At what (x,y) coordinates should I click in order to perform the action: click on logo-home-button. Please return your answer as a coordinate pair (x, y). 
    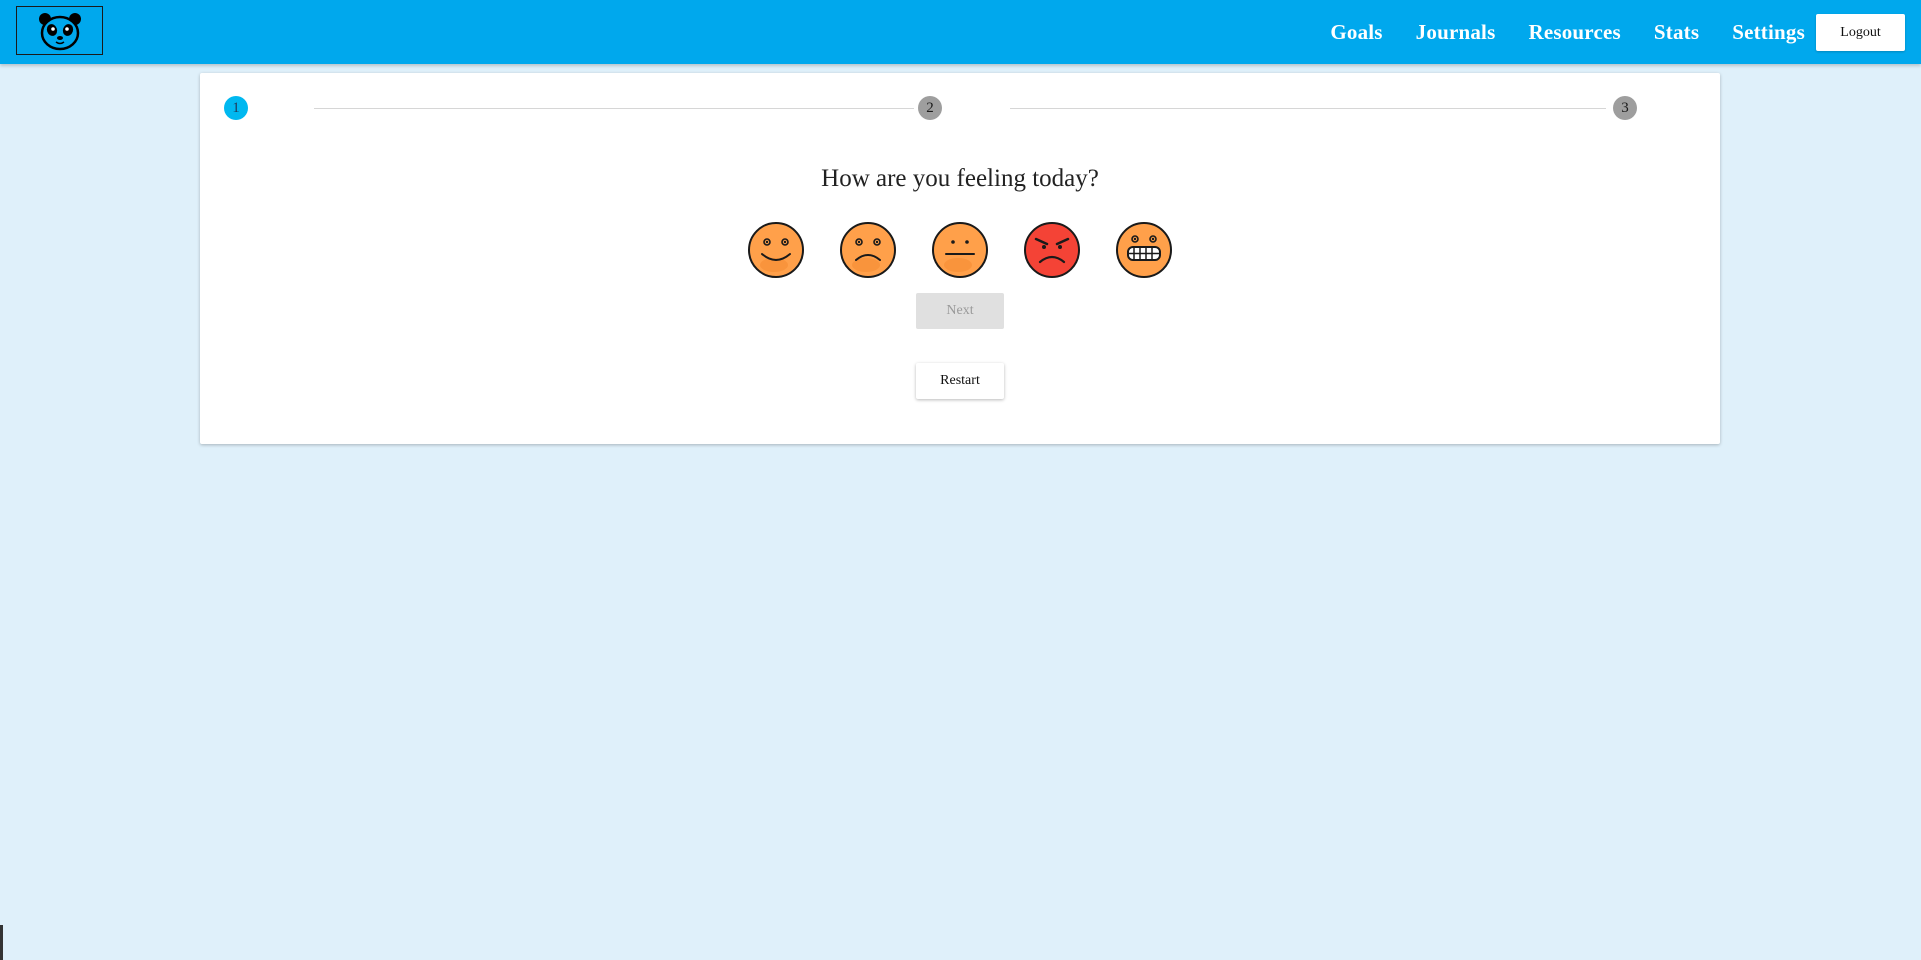
    Looking at the image, I should click on (59, 30).